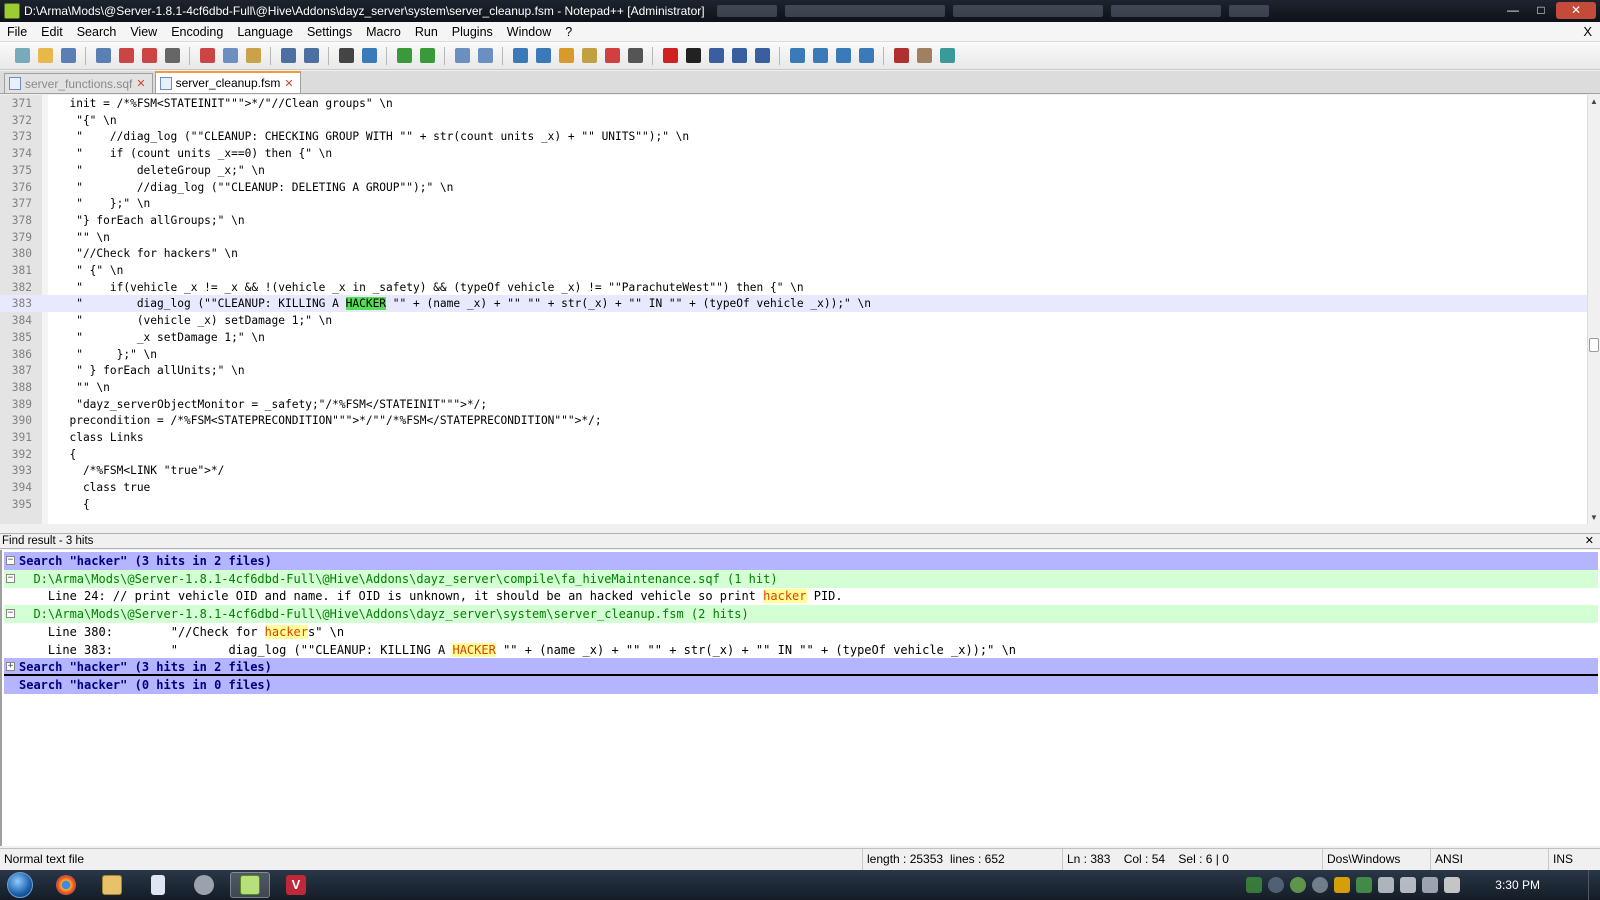  What do you see at coordinates (793, 454) in the screenshot?
I see `code-line: 392 {` at bounding box center [793, 454].